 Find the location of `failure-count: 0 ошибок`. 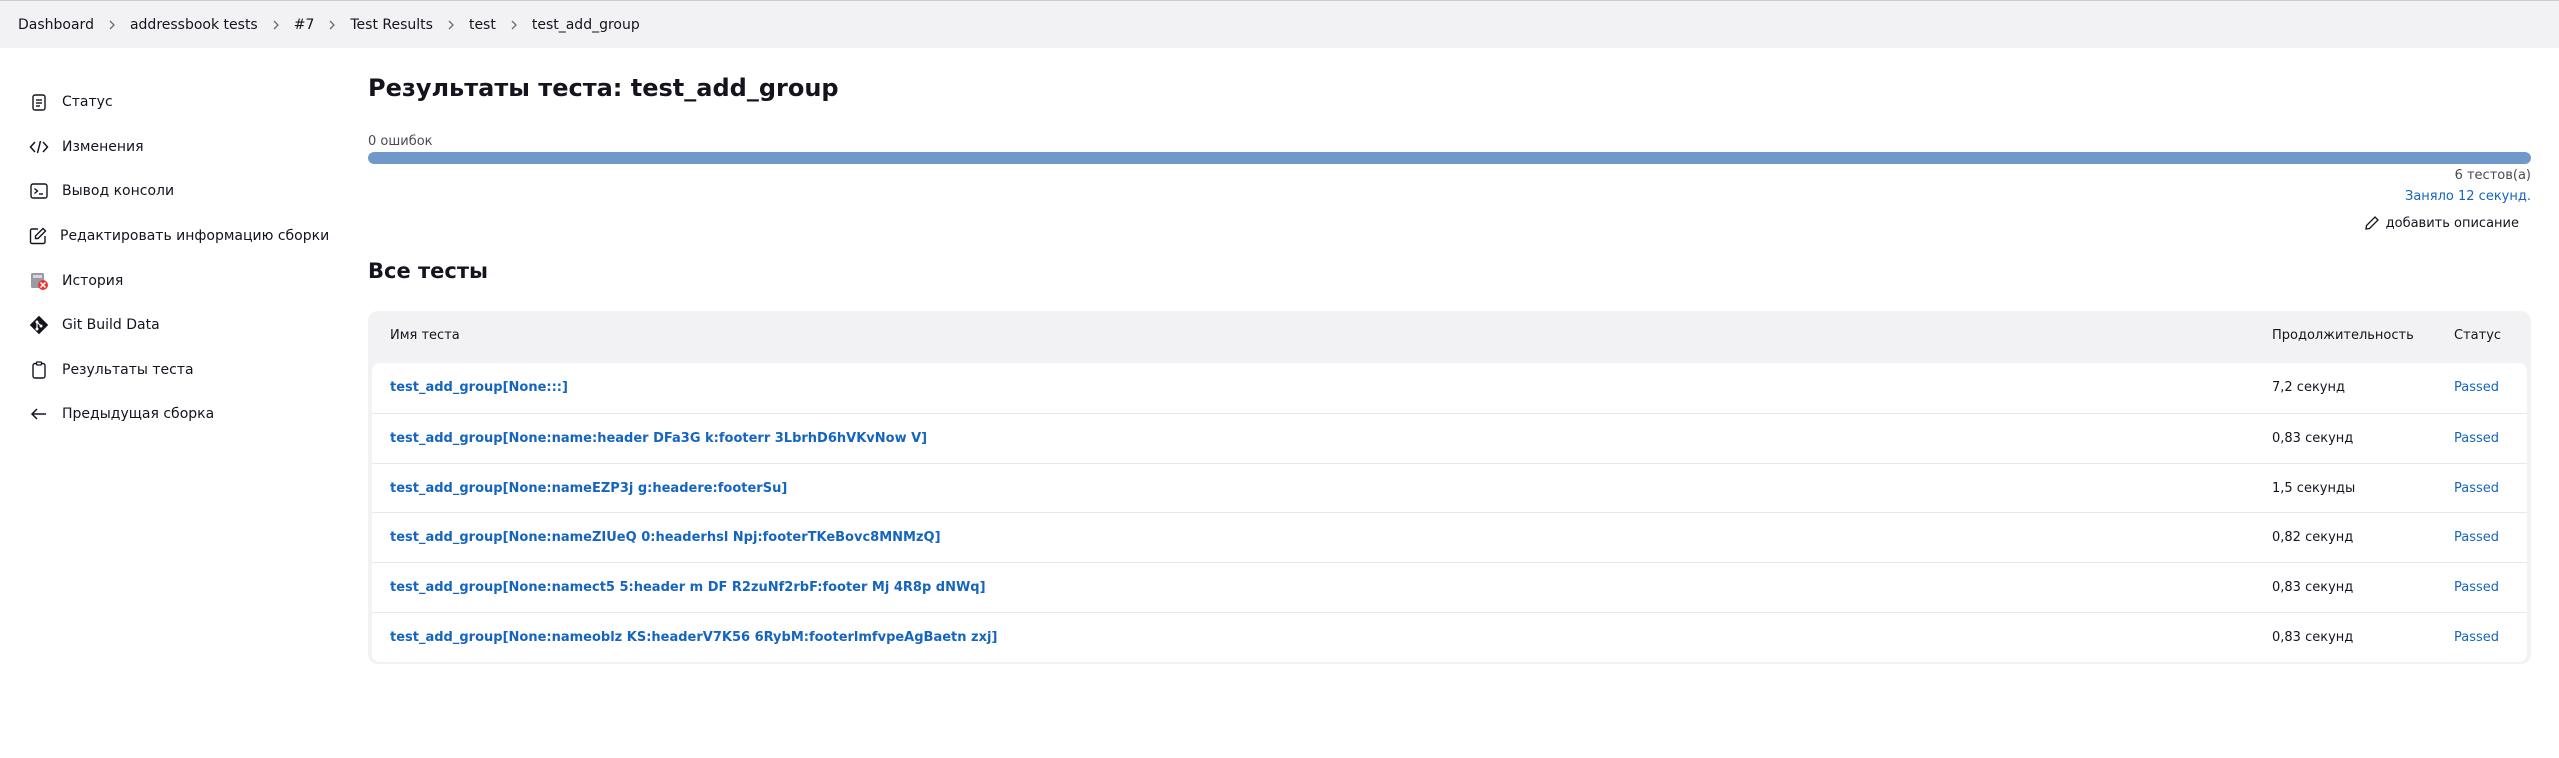

failure-count: 0 ошибок is located at coordinates (400, 141).